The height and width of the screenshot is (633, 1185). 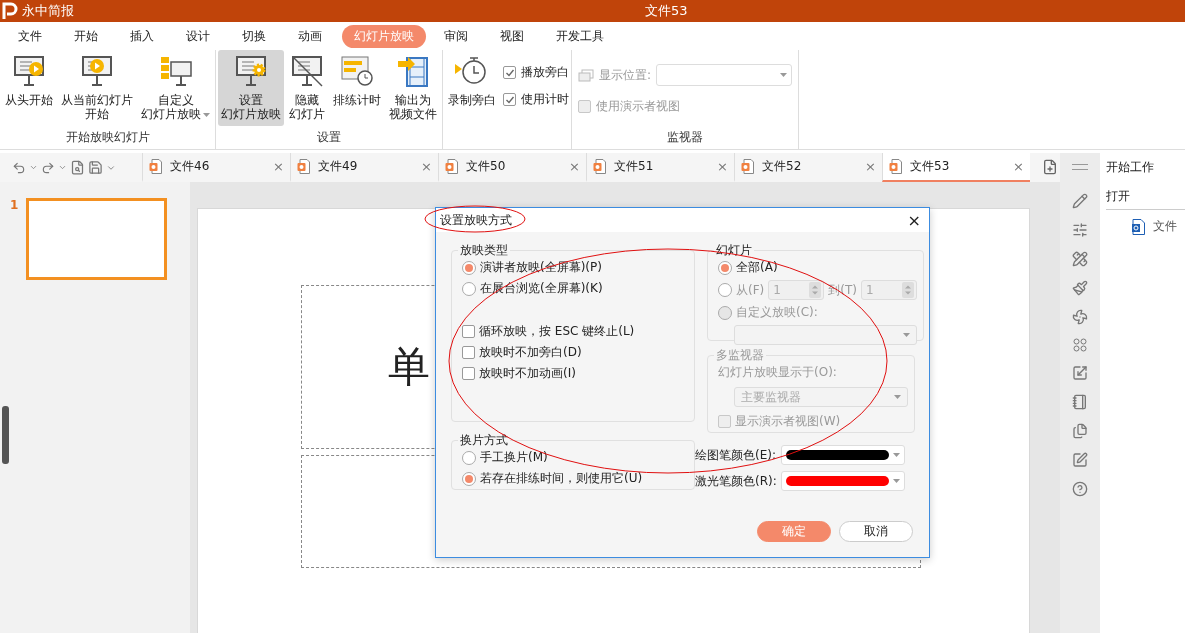 What do you see at coordinates (580, 36) in the screenshot?
I see `menu-tab: 开发工具` at bounding box center [580, 36].